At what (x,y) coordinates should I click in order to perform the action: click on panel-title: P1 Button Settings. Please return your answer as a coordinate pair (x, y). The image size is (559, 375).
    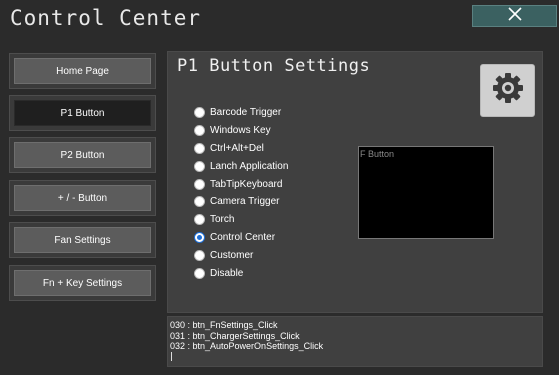
    Looking at the image, I should click on (274, 66).